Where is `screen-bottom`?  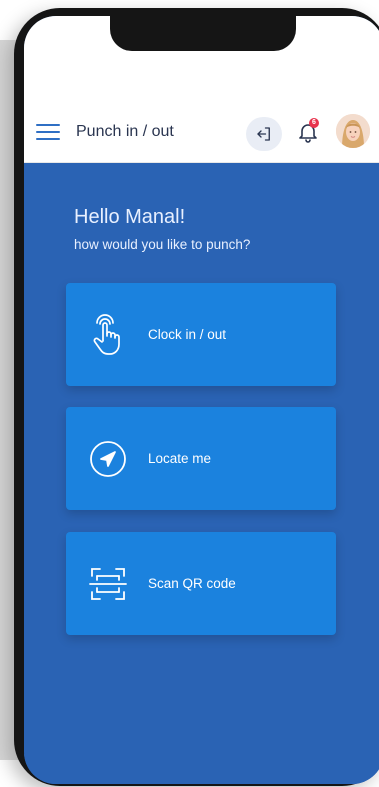
screen-bottom is located at coordinates (201, 769).